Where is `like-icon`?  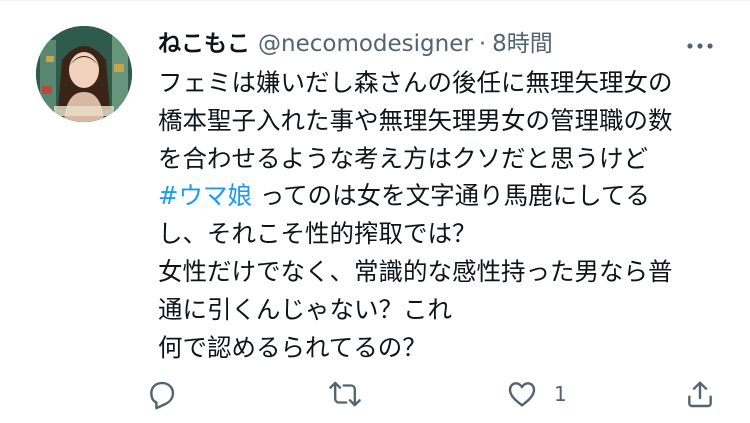 like-icon is located at coordinates (522, 394).